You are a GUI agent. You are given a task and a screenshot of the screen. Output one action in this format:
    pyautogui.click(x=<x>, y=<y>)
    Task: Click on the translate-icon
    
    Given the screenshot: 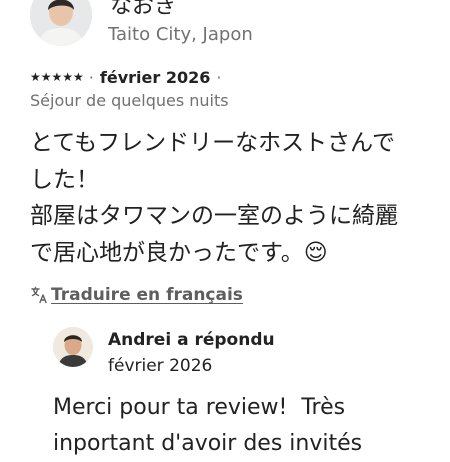 What is the action you would take?
    pyautogui.click(x=39, y=295)
    